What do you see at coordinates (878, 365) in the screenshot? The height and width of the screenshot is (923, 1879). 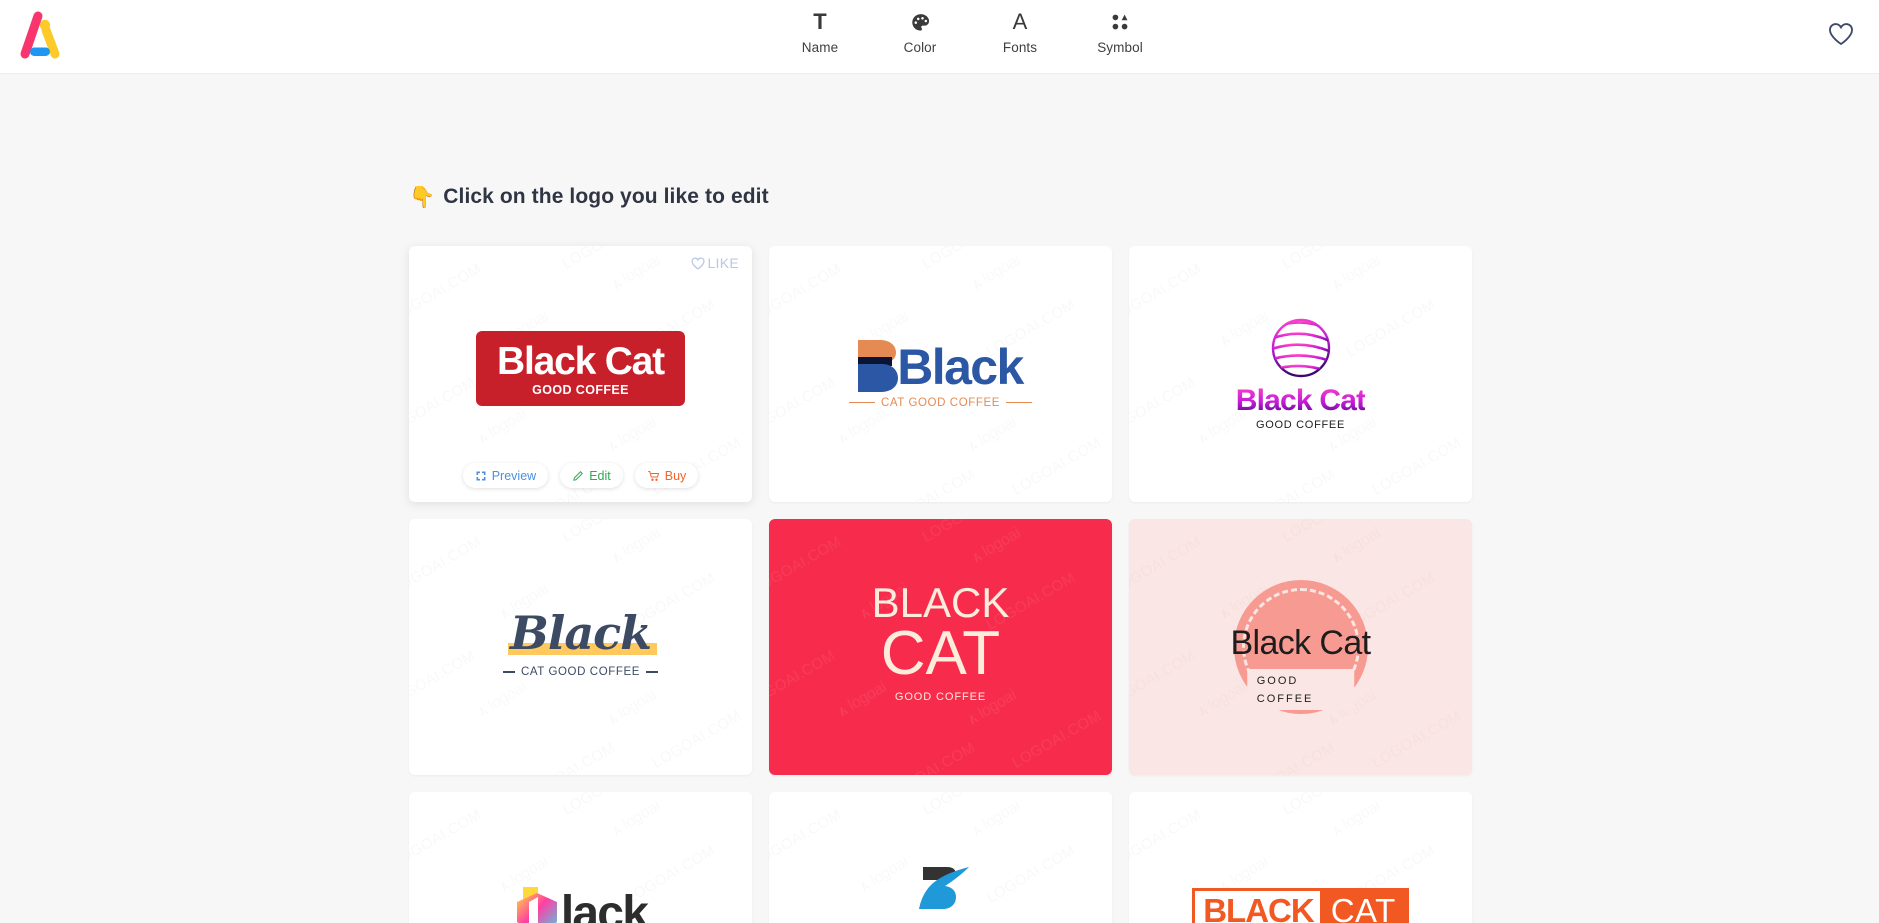 I see `letter-b-mark-icon` at bounding box center [878, 365].